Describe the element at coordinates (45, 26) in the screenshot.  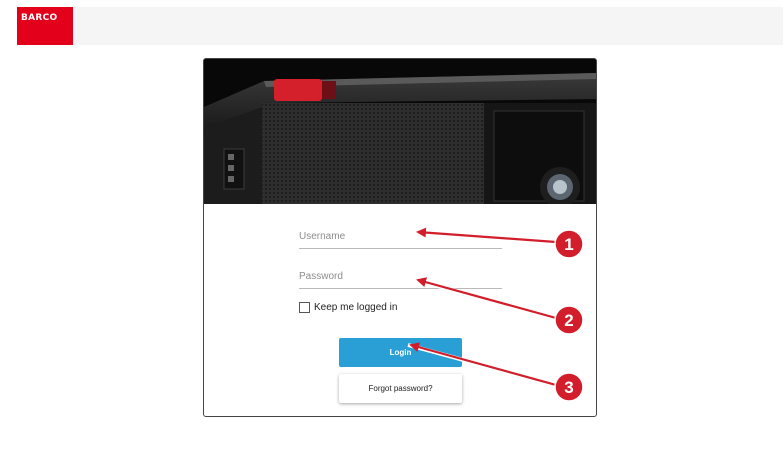
I see `barco-logo: BARCO` at that location.